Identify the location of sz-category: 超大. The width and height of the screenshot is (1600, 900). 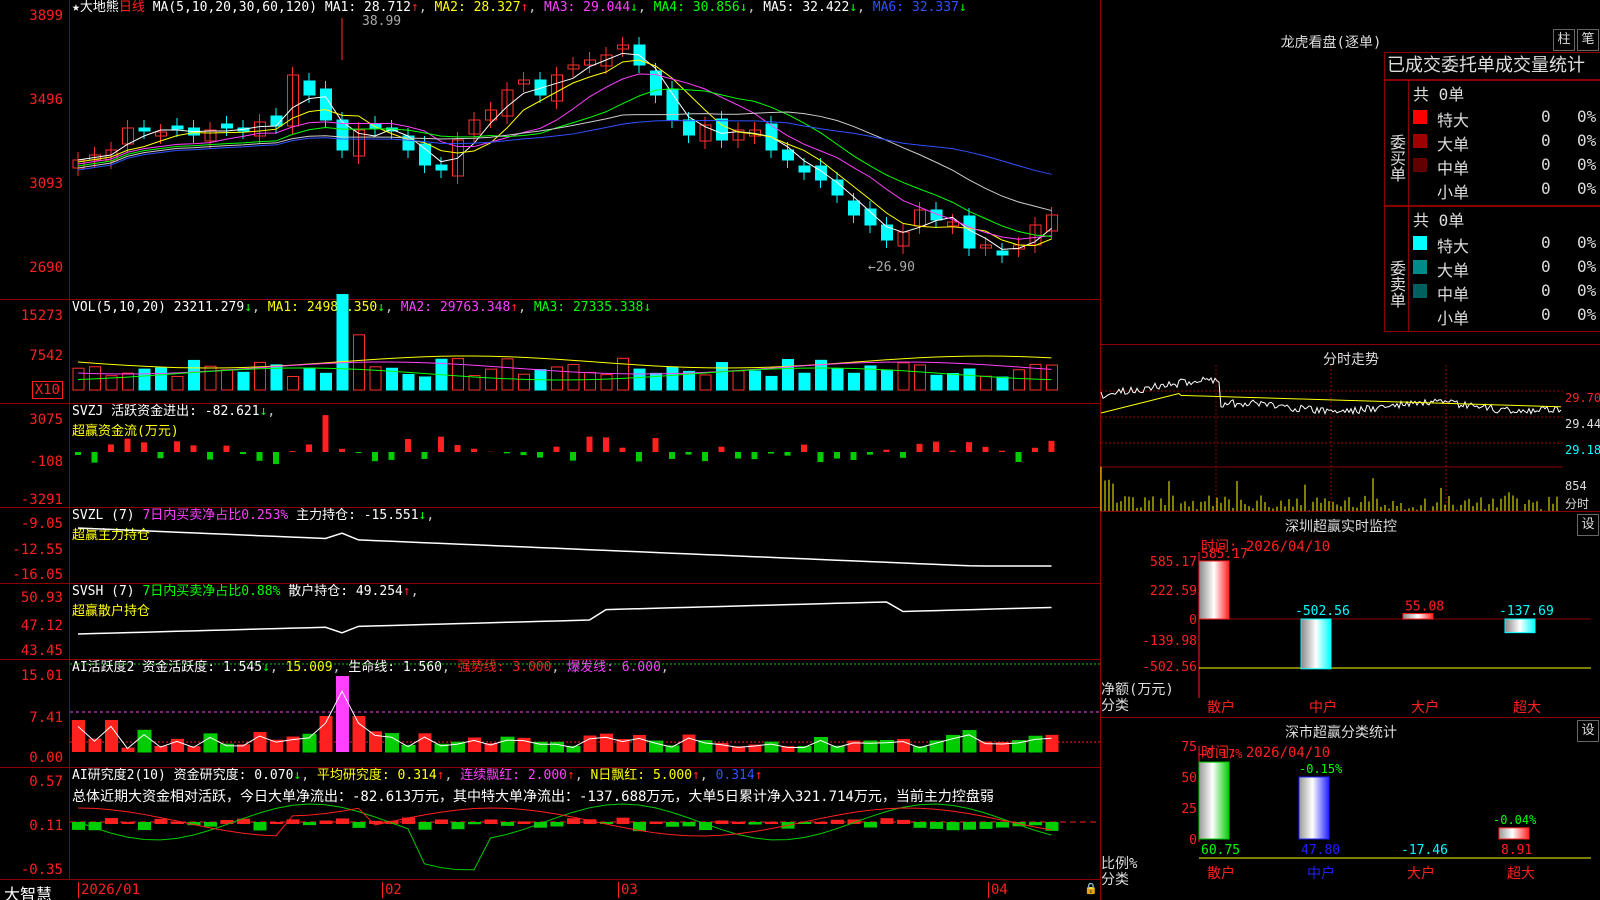
(1527, 708).